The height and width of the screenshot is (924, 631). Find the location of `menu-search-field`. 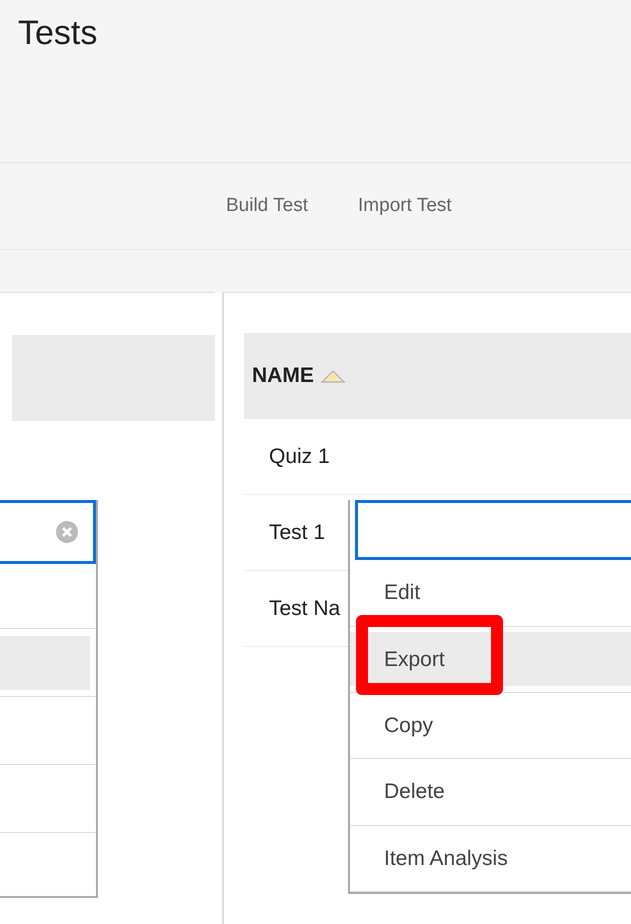

menu-search-field is located at coordinates (493, 530).